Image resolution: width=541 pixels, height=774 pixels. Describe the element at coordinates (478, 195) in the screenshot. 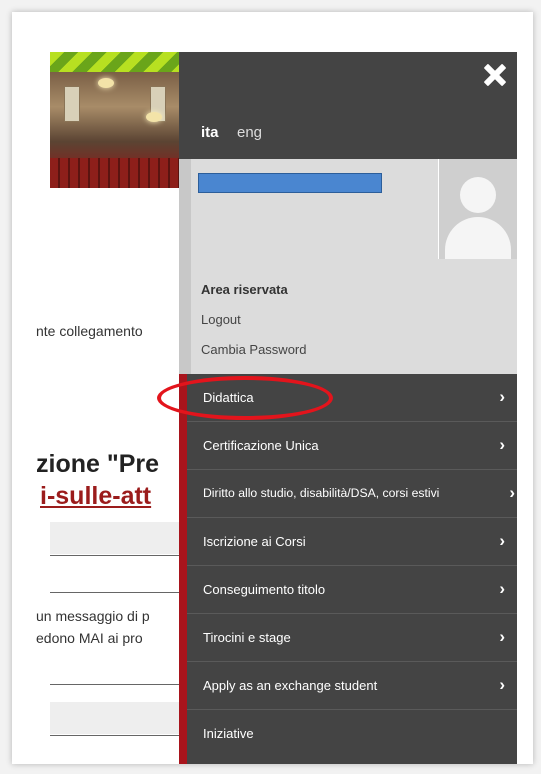

I see `avatar-head` at that location.